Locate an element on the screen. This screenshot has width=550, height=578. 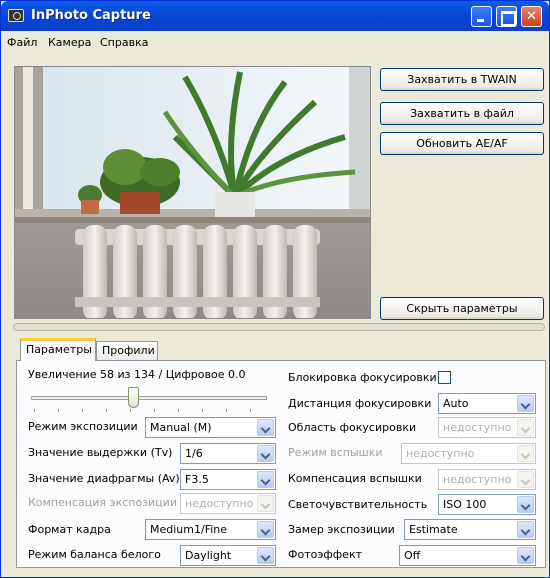
flash-mode-label: Режим вспышки is located at coordinates (335, 452).